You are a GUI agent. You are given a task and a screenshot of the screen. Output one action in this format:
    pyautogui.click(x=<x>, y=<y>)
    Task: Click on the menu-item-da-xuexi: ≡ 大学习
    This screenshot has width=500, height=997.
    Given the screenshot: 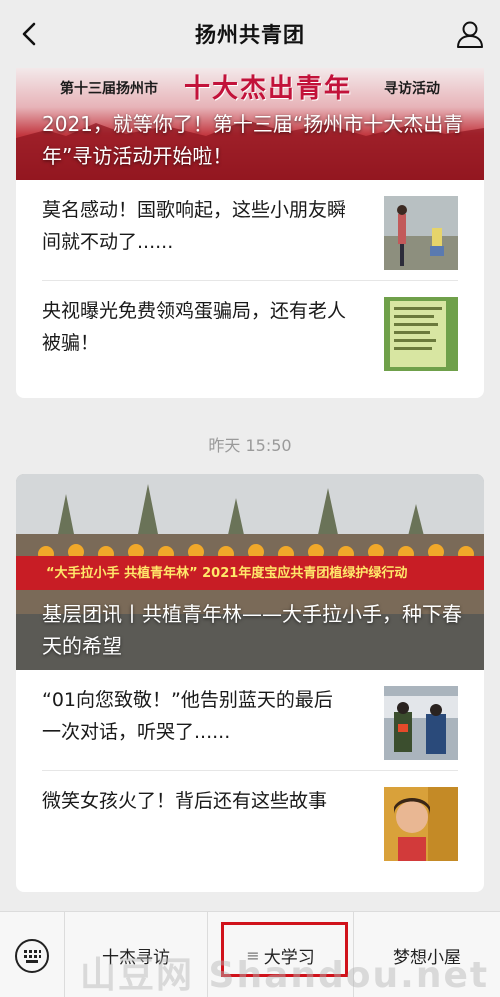 What is the action you would take?
    pyautogui.click(x=280, y=954)
    